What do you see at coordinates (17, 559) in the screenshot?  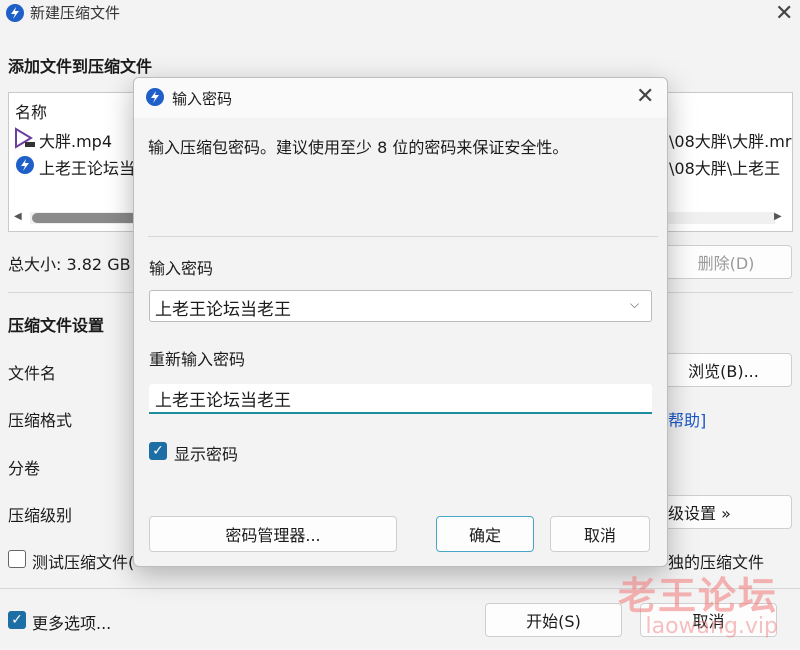 I see `test-archive-checkbox` at bounding box center [17, 559].